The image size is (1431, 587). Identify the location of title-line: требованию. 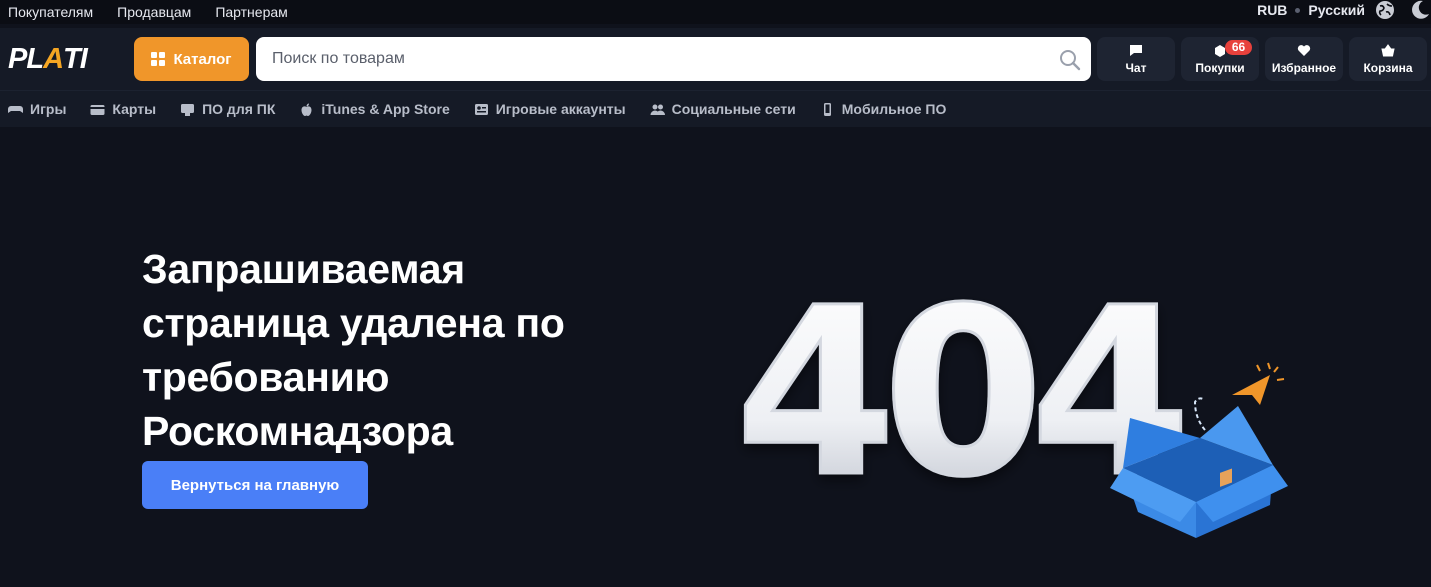
(266, 377).